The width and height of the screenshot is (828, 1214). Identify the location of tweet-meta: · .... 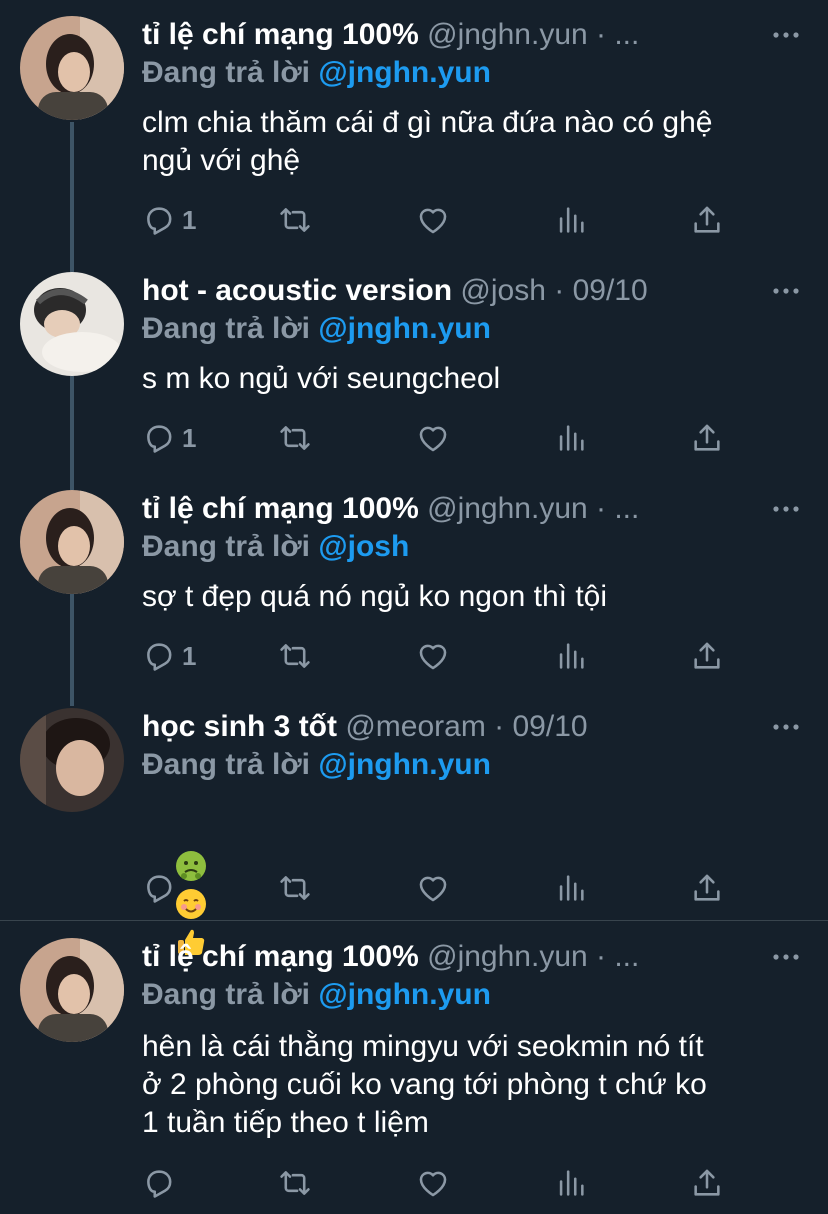
(613, 956).